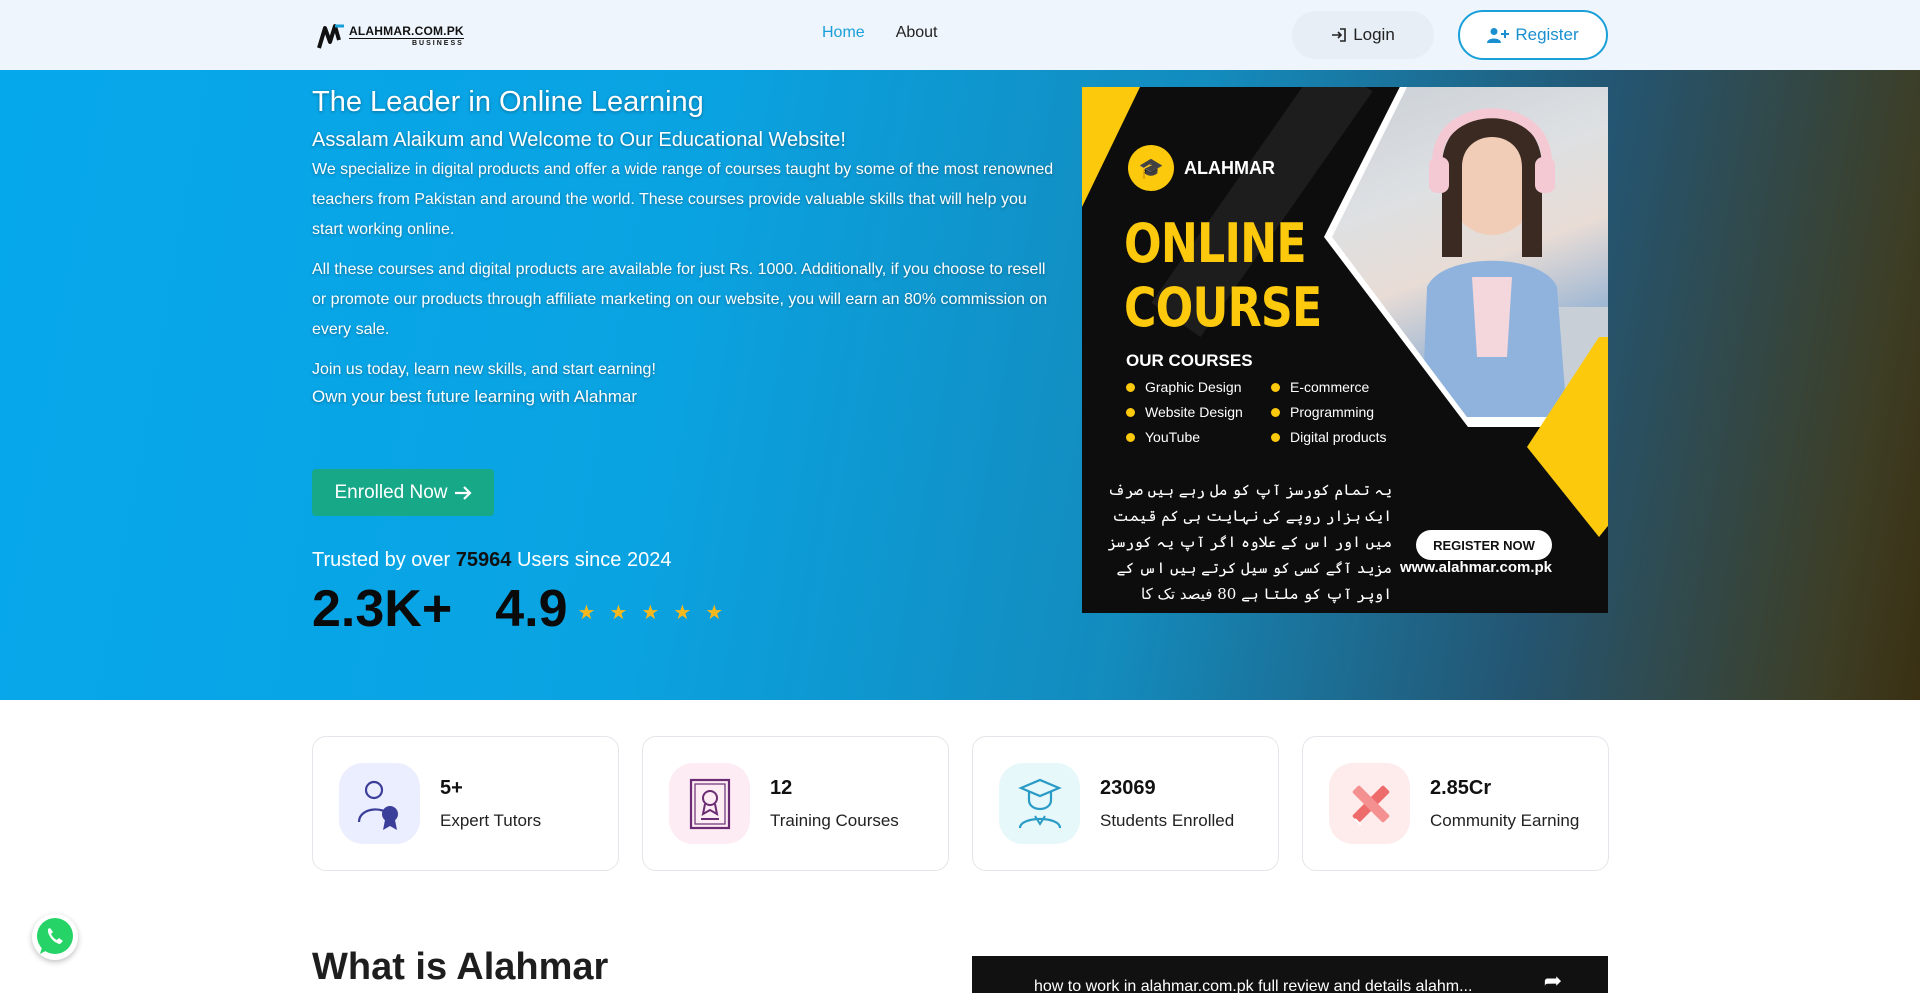 The width and height of the screenshot is (1920, 993). Describe the element at coordinates (1229, 167) in the screenshot. I see `promo-brand: ALAHMAR` at that location.